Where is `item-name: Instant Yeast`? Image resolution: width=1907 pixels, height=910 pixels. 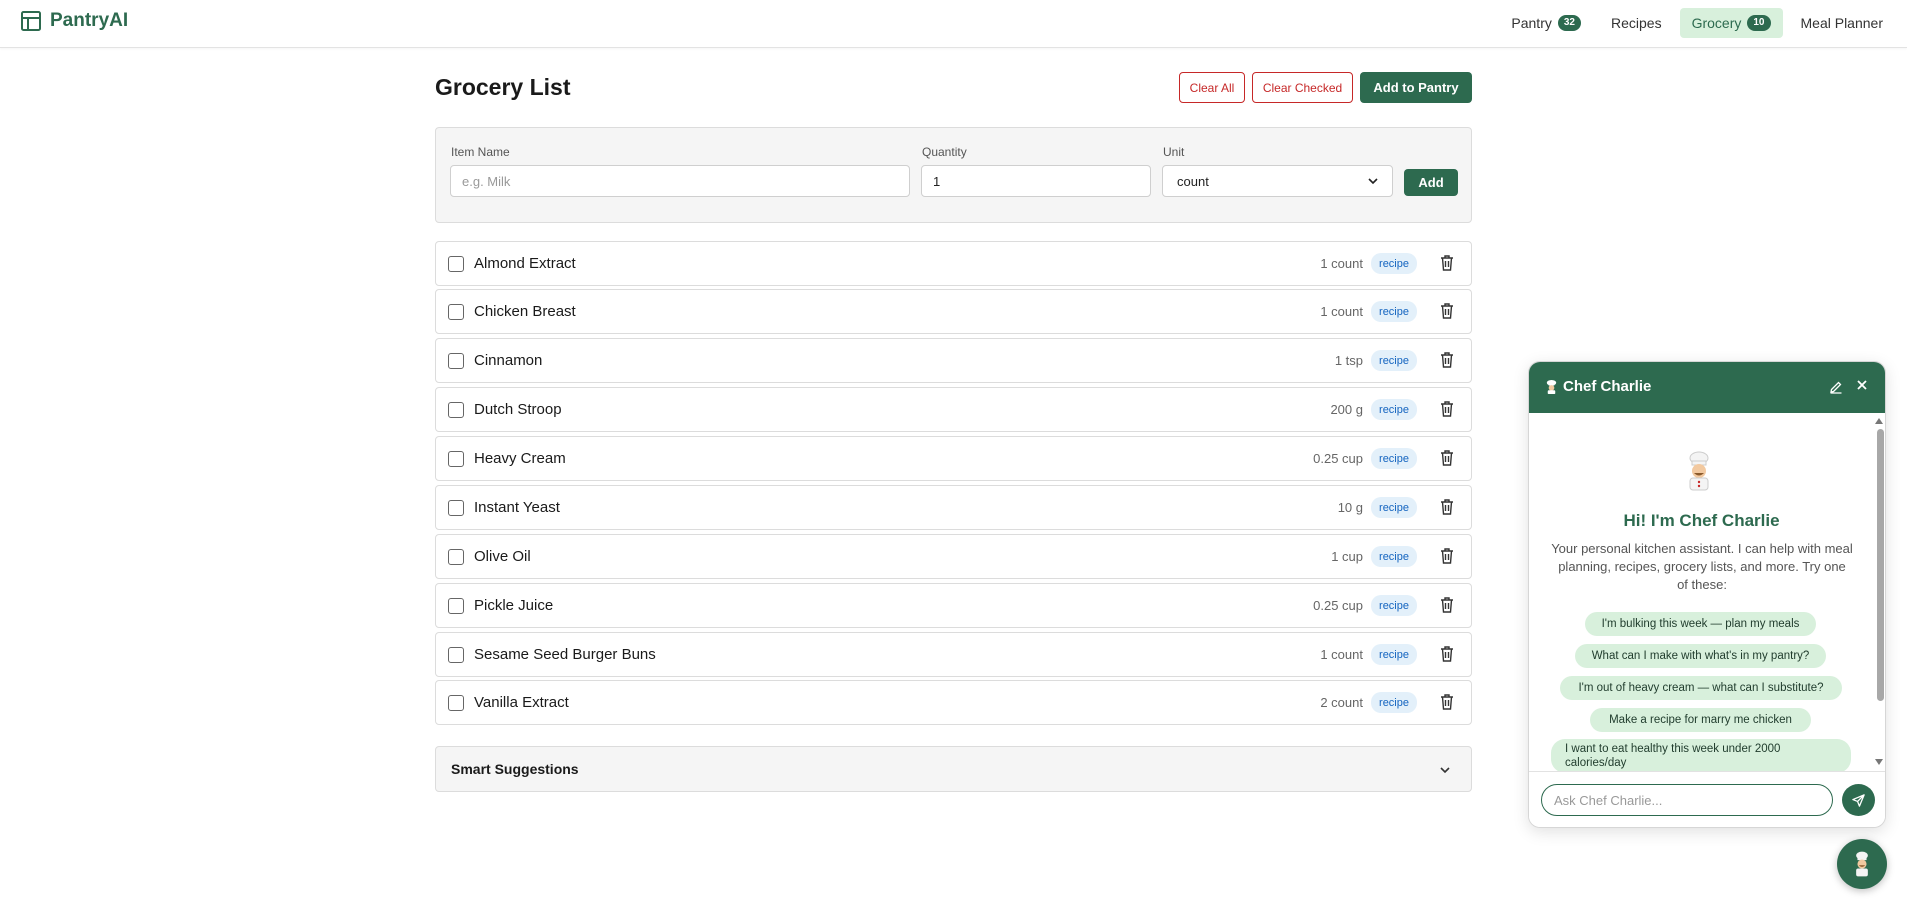
item-name: Instant Yeast is located at coordinates (517, 507).